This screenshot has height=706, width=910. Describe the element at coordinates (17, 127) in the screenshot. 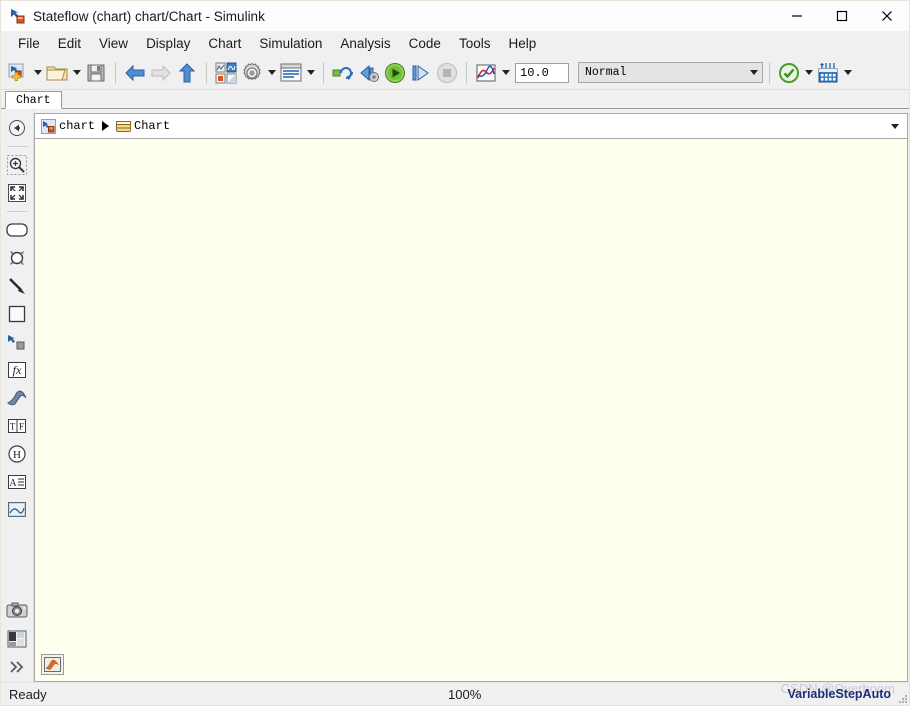

I see `back-circle-icon` at that location.